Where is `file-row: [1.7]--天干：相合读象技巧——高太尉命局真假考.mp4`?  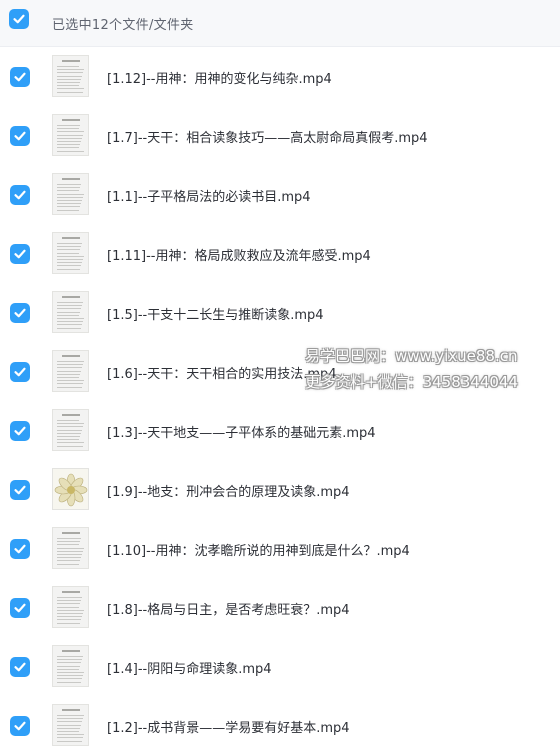
file-row: [1.7]--天干：相合读象技巧——高太尉命局真假考.mp4 is located at coordinates (280, 135).